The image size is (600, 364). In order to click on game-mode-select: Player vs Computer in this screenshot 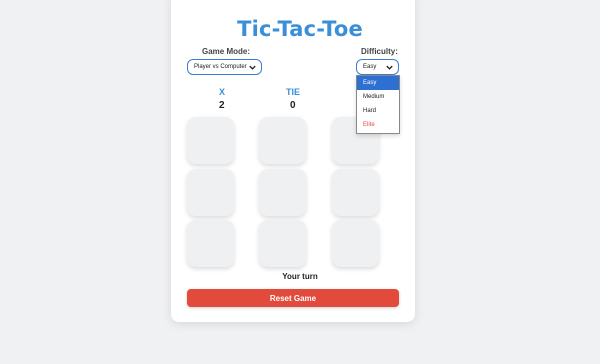, I will do `click(224, 67)`.